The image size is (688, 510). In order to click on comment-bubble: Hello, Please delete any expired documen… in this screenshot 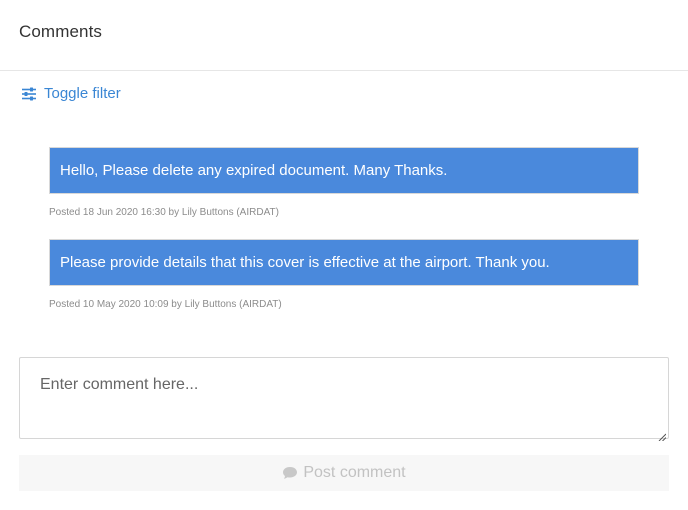, I will do `click(344, 170)`.